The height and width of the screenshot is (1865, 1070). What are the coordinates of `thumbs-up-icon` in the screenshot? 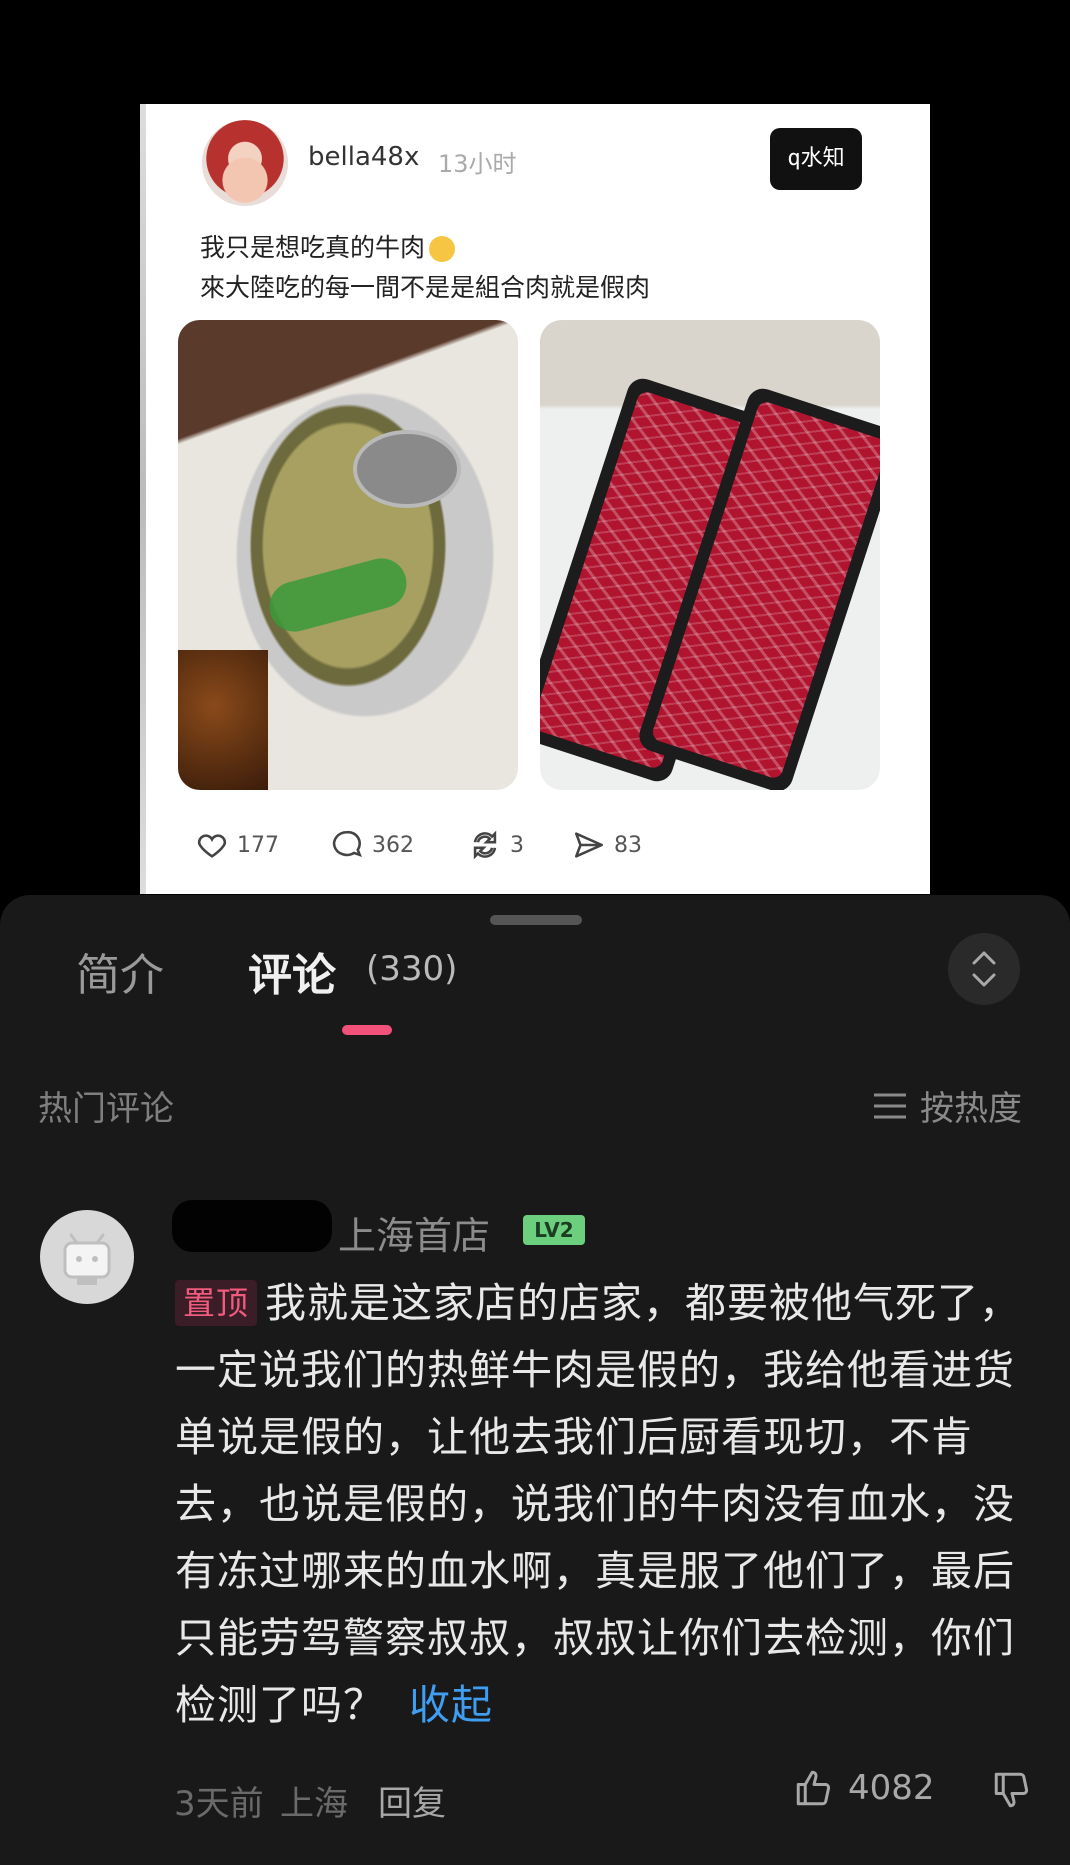 It's located at (813, 1788).